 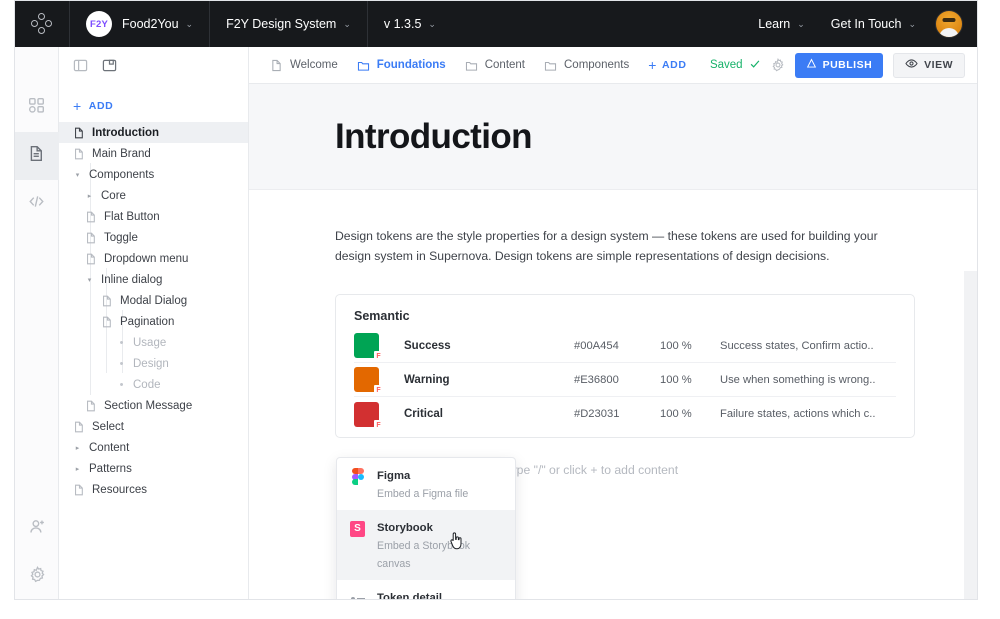 I want to click on tree-item-patterns: ▸ Patterns, so click(x=153, y=468).